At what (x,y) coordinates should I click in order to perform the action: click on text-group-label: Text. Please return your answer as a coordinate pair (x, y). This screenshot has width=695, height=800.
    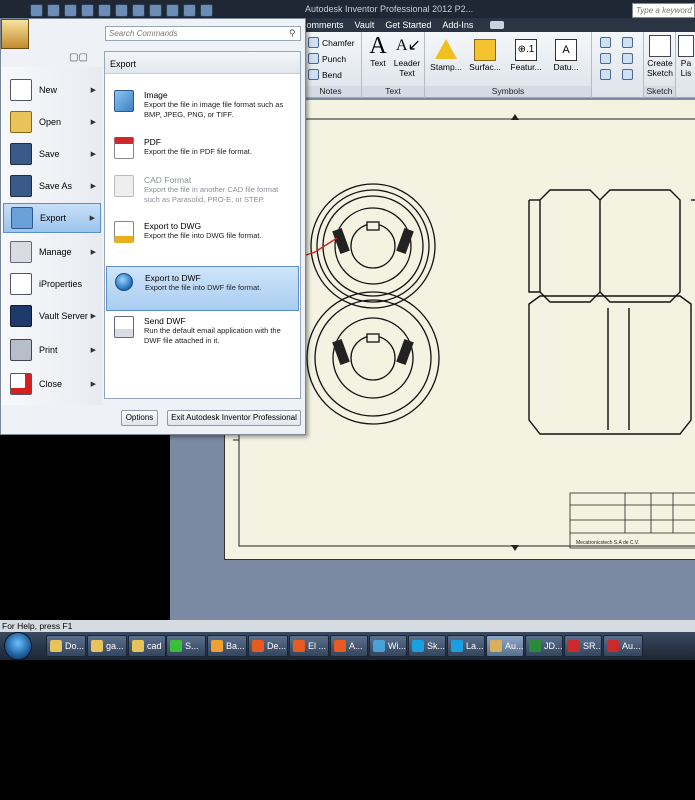
    Looking at the image, I should click on (393, 91).